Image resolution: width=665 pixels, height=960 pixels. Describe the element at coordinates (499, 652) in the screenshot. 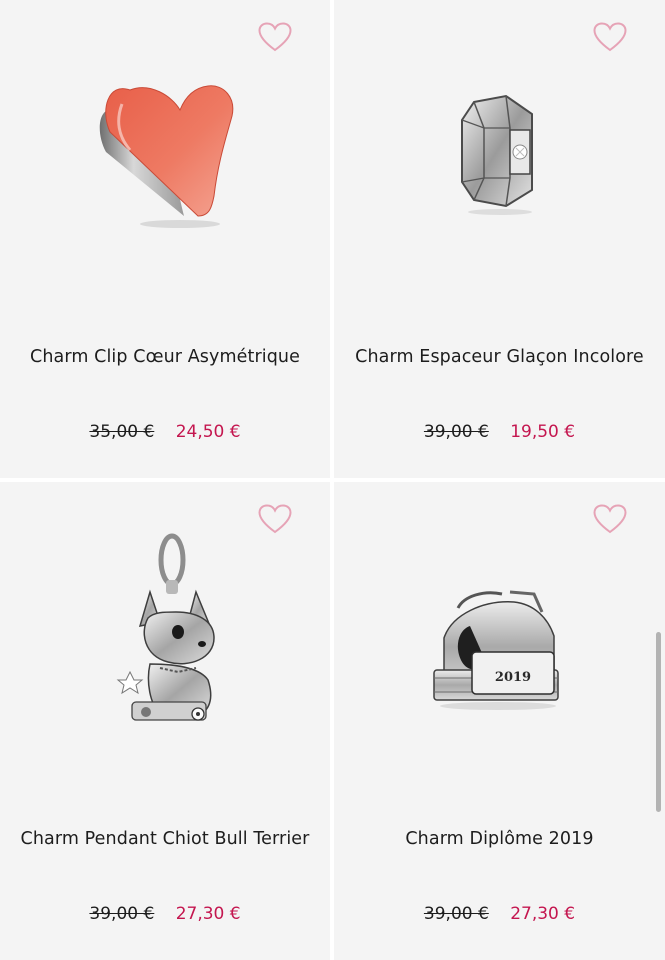

I see `diploma-books-charm-image: 2019` at that location.